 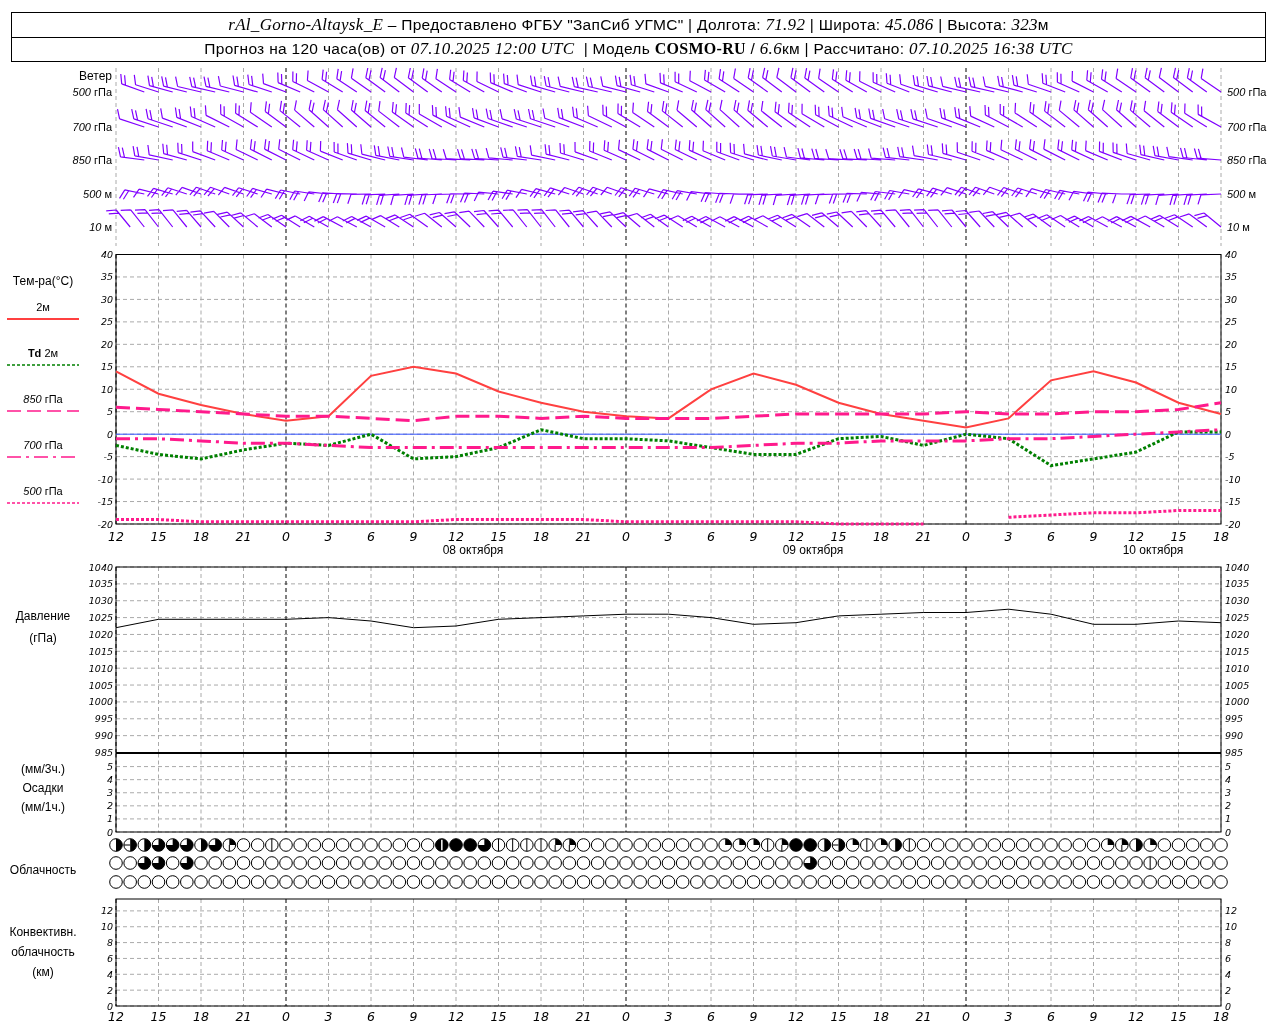 What do you see at coordinates (100, 618) in the screenshot?
I see `tick-label: 1025` at bounding box center [100, 618].